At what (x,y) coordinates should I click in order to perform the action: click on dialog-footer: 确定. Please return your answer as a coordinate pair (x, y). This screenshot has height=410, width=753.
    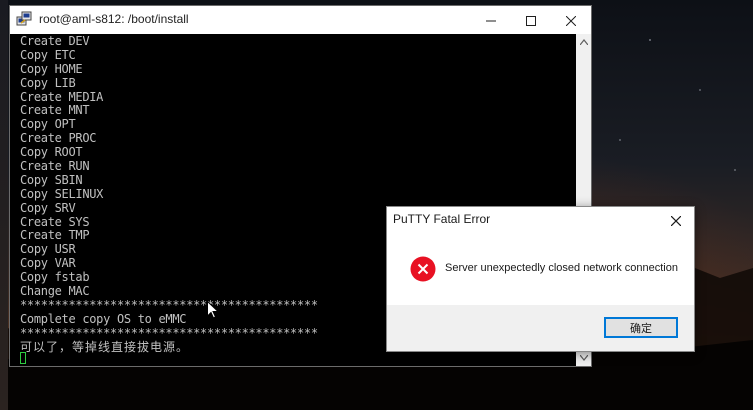
    Looking at the image, I should click on (540, 328).